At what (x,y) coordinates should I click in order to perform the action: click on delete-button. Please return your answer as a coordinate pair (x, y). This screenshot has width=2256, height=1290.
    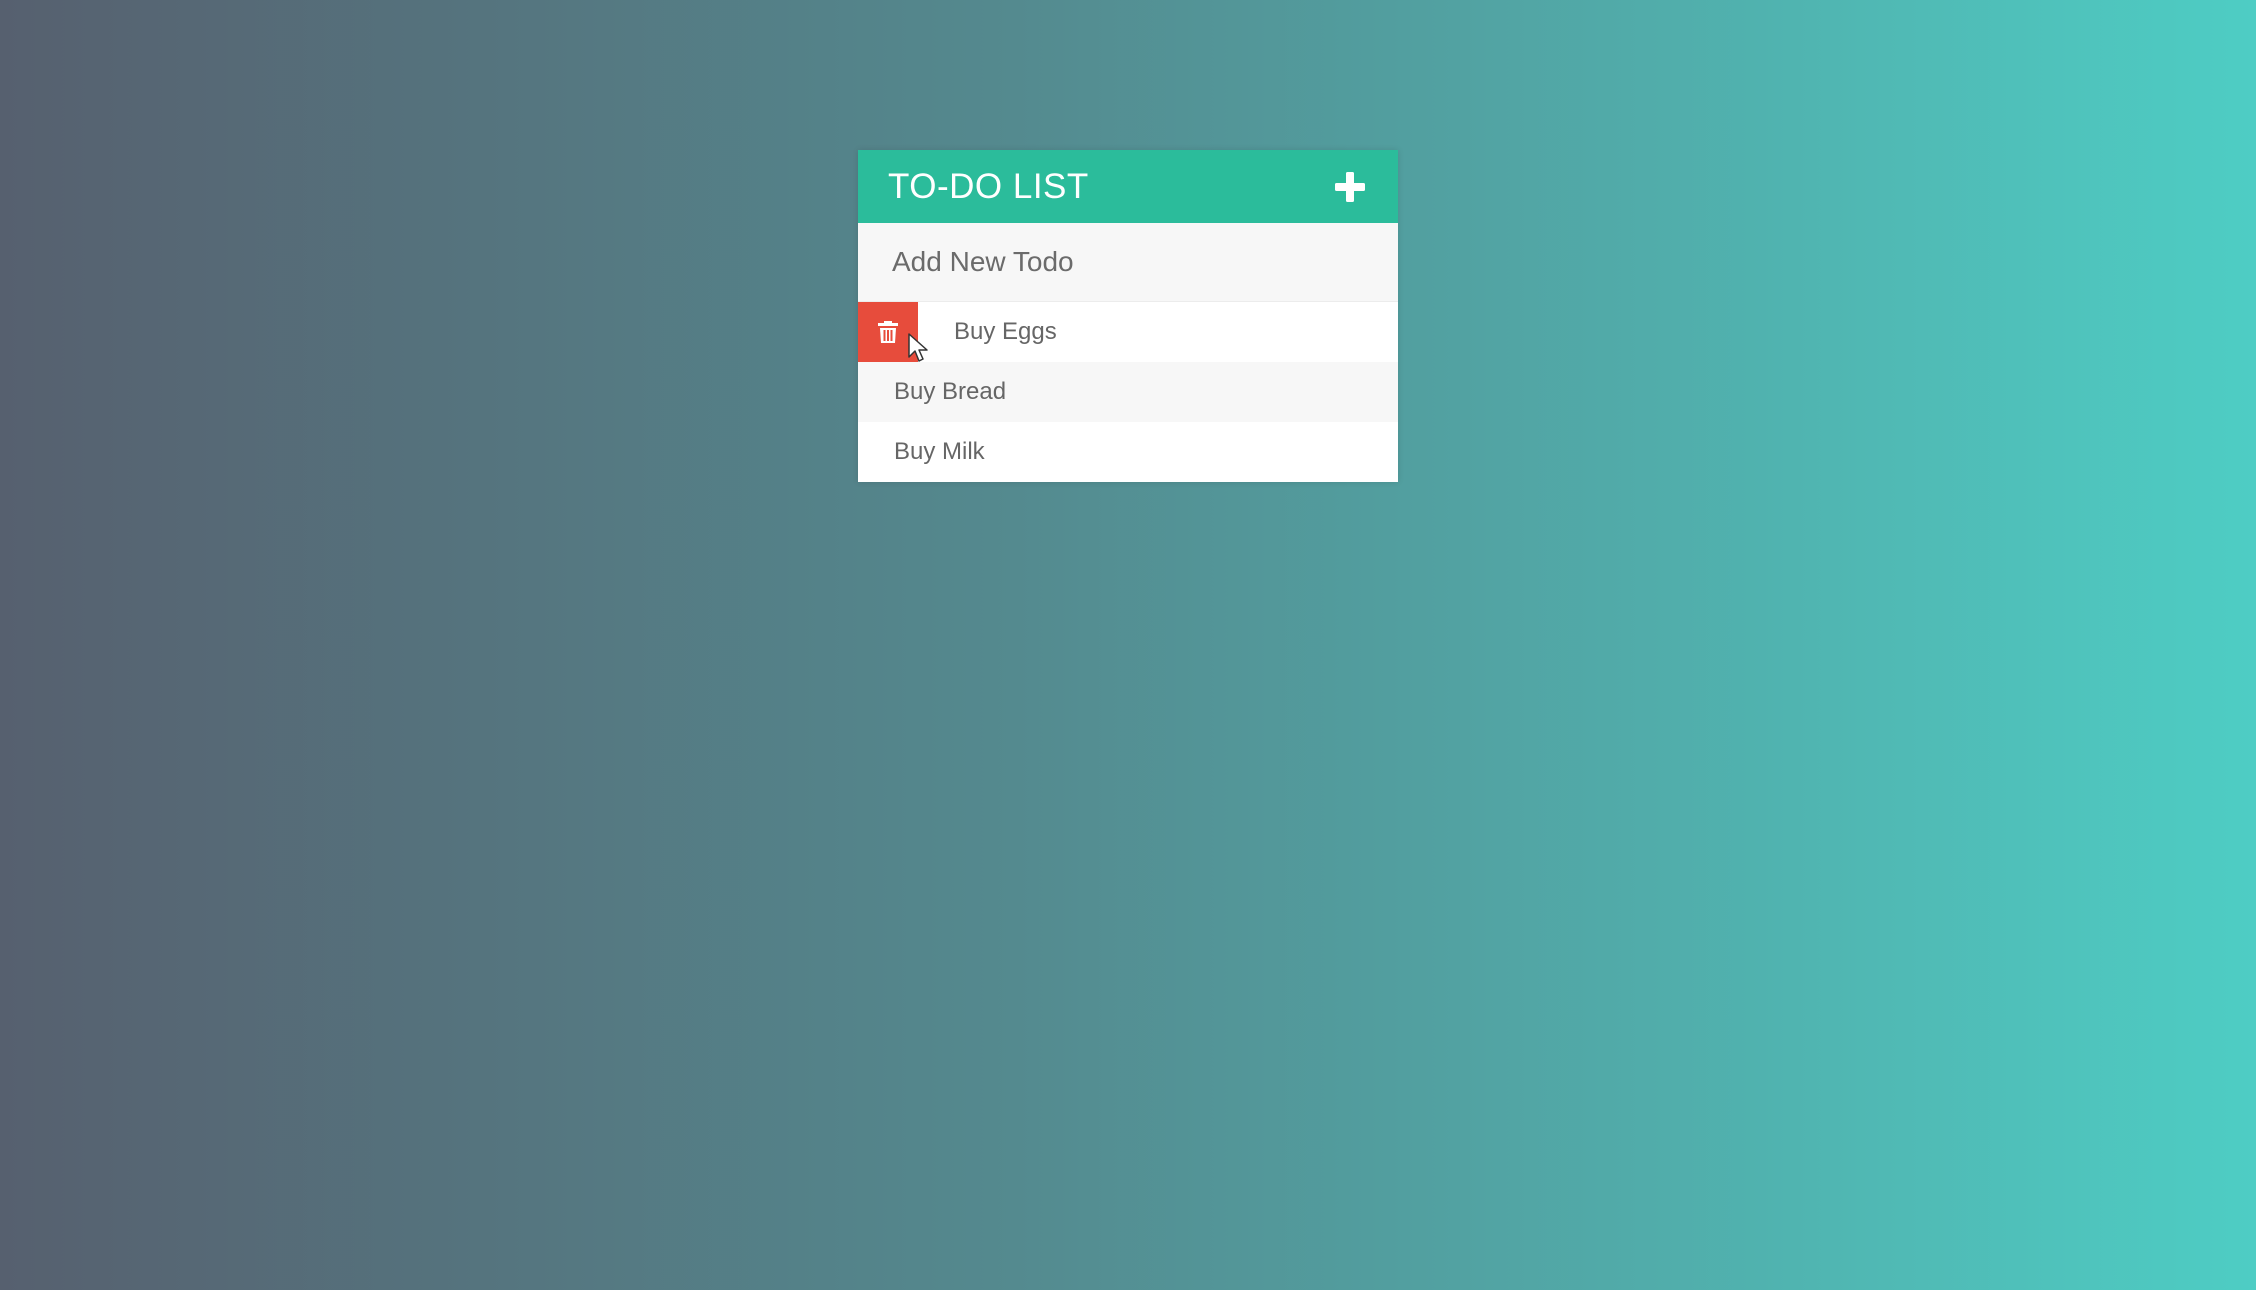
    Looking at the image, I should click on (888, 332).